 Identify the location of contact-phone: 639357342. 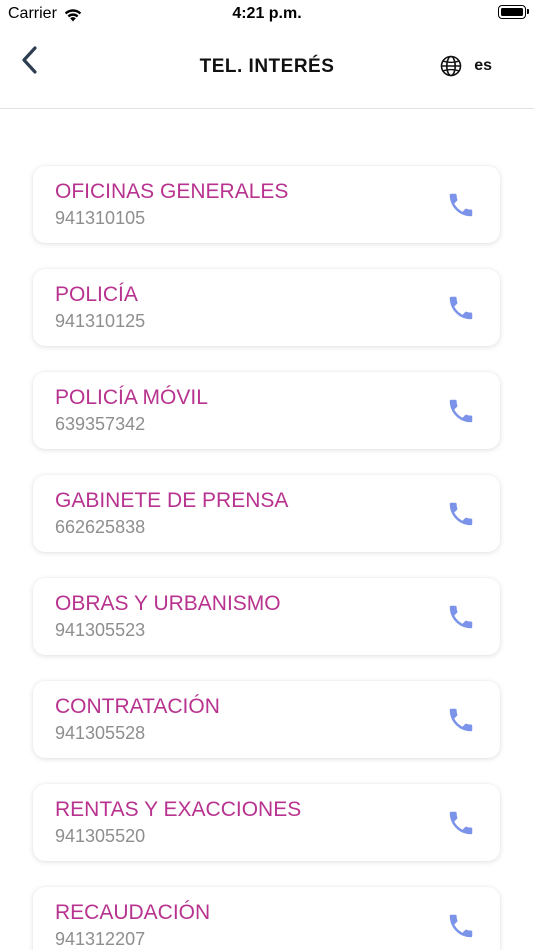
(100, 424).